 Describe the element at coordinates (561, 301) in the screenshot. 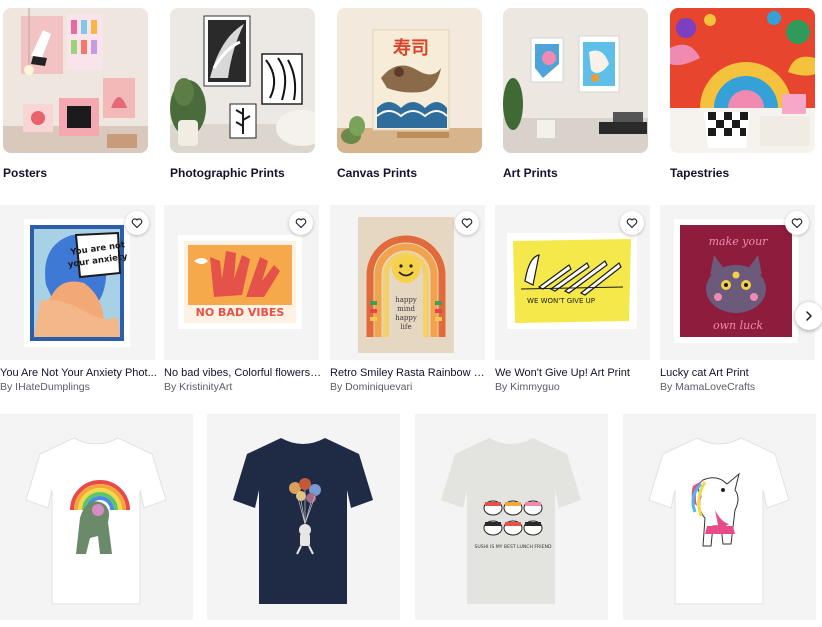

I see `svg-text: WE WON'T GIVE UP` at that location.